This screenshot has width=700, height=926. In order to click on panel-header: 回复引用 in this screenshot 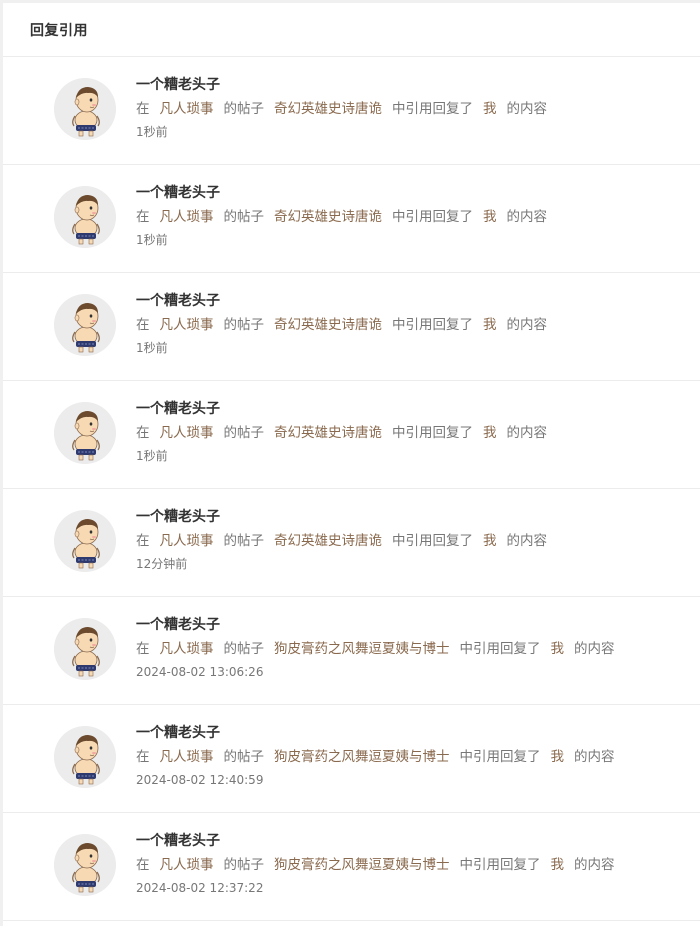, I will do `click(351, 30)`.